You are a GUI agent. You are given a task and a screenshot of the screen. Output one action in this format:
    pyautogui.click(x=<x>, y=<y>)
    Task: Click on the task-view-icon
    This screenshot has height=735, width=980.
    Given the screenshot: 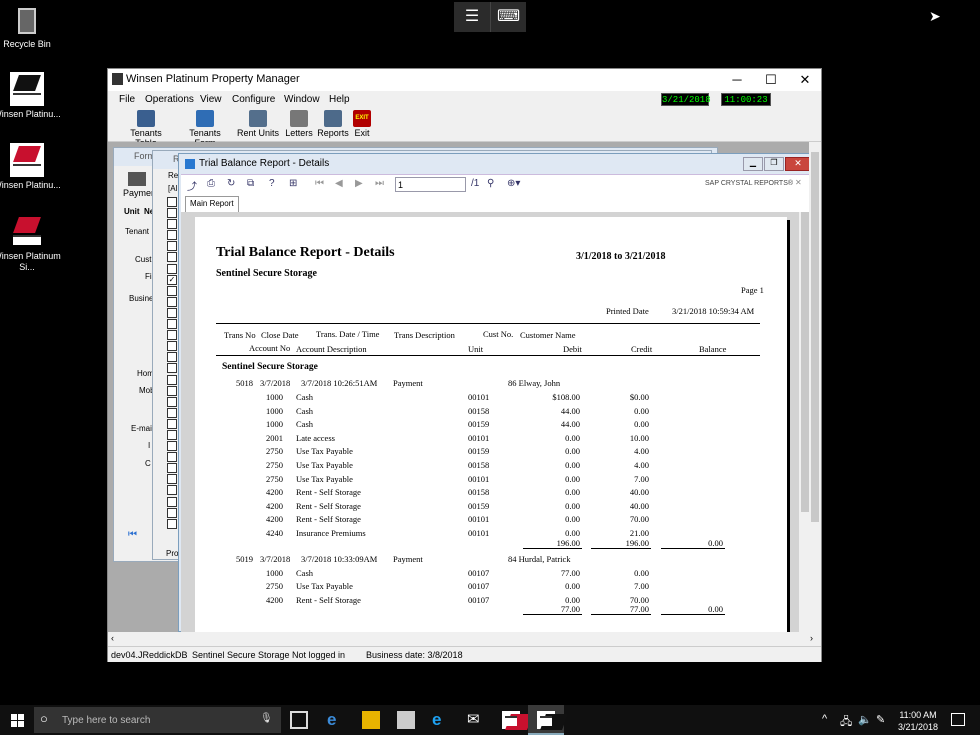 What is the action you would take?
    pyautogui.click(x=299, y=720)
    